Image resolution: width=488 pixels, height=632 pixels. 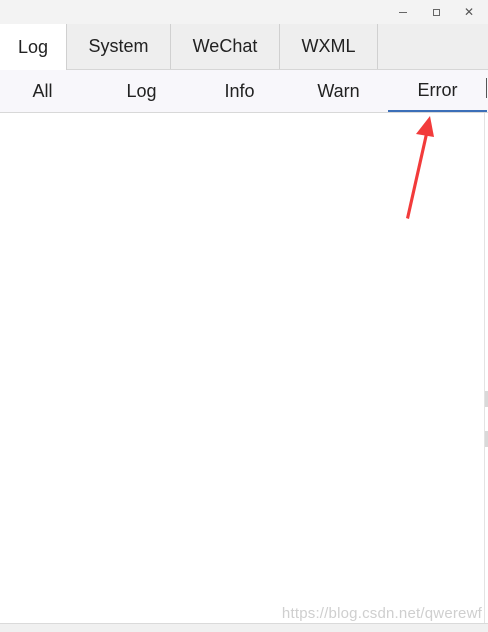 What do you see at coordinates (417, 174) in the screenshot?
I see `arrow-shaft` at bounding box center [417, 174].